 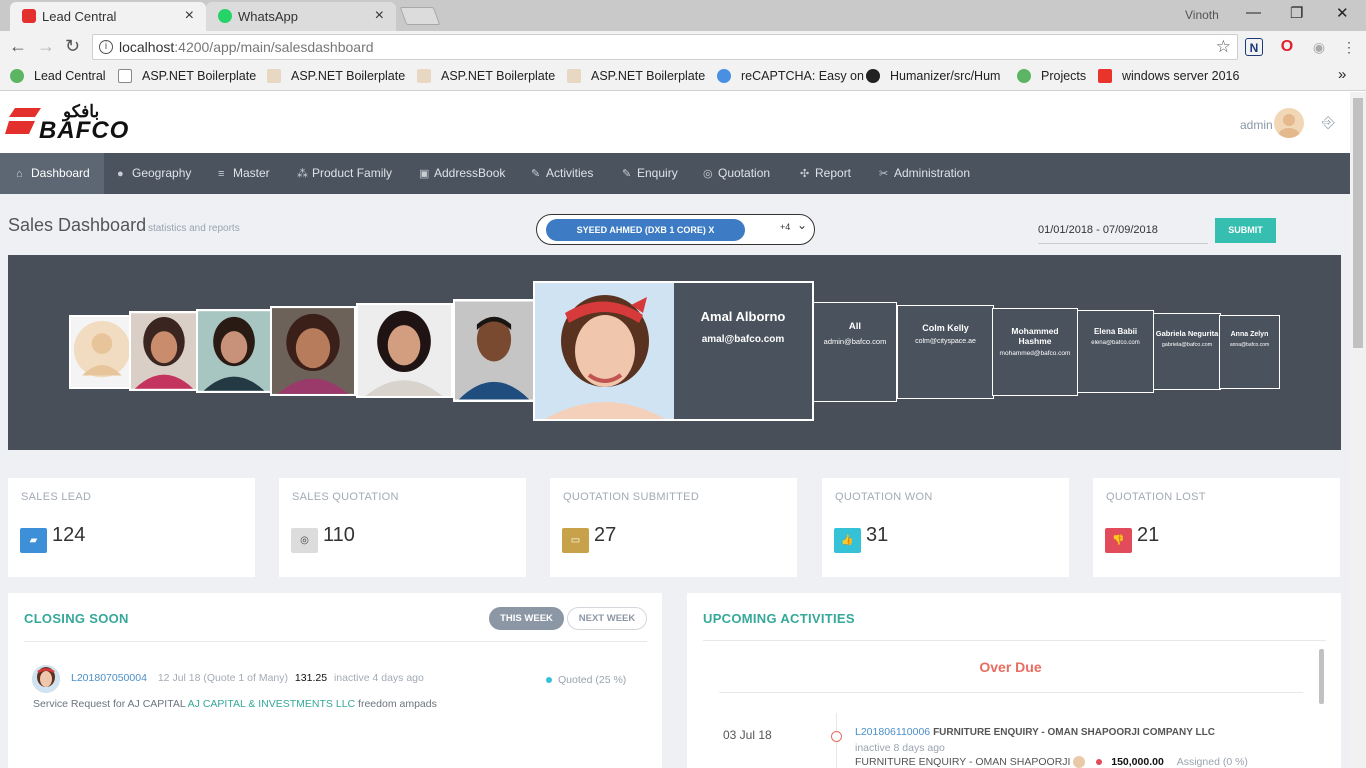 I want to click on document-icon: ▭, so click(x=575, y=540).